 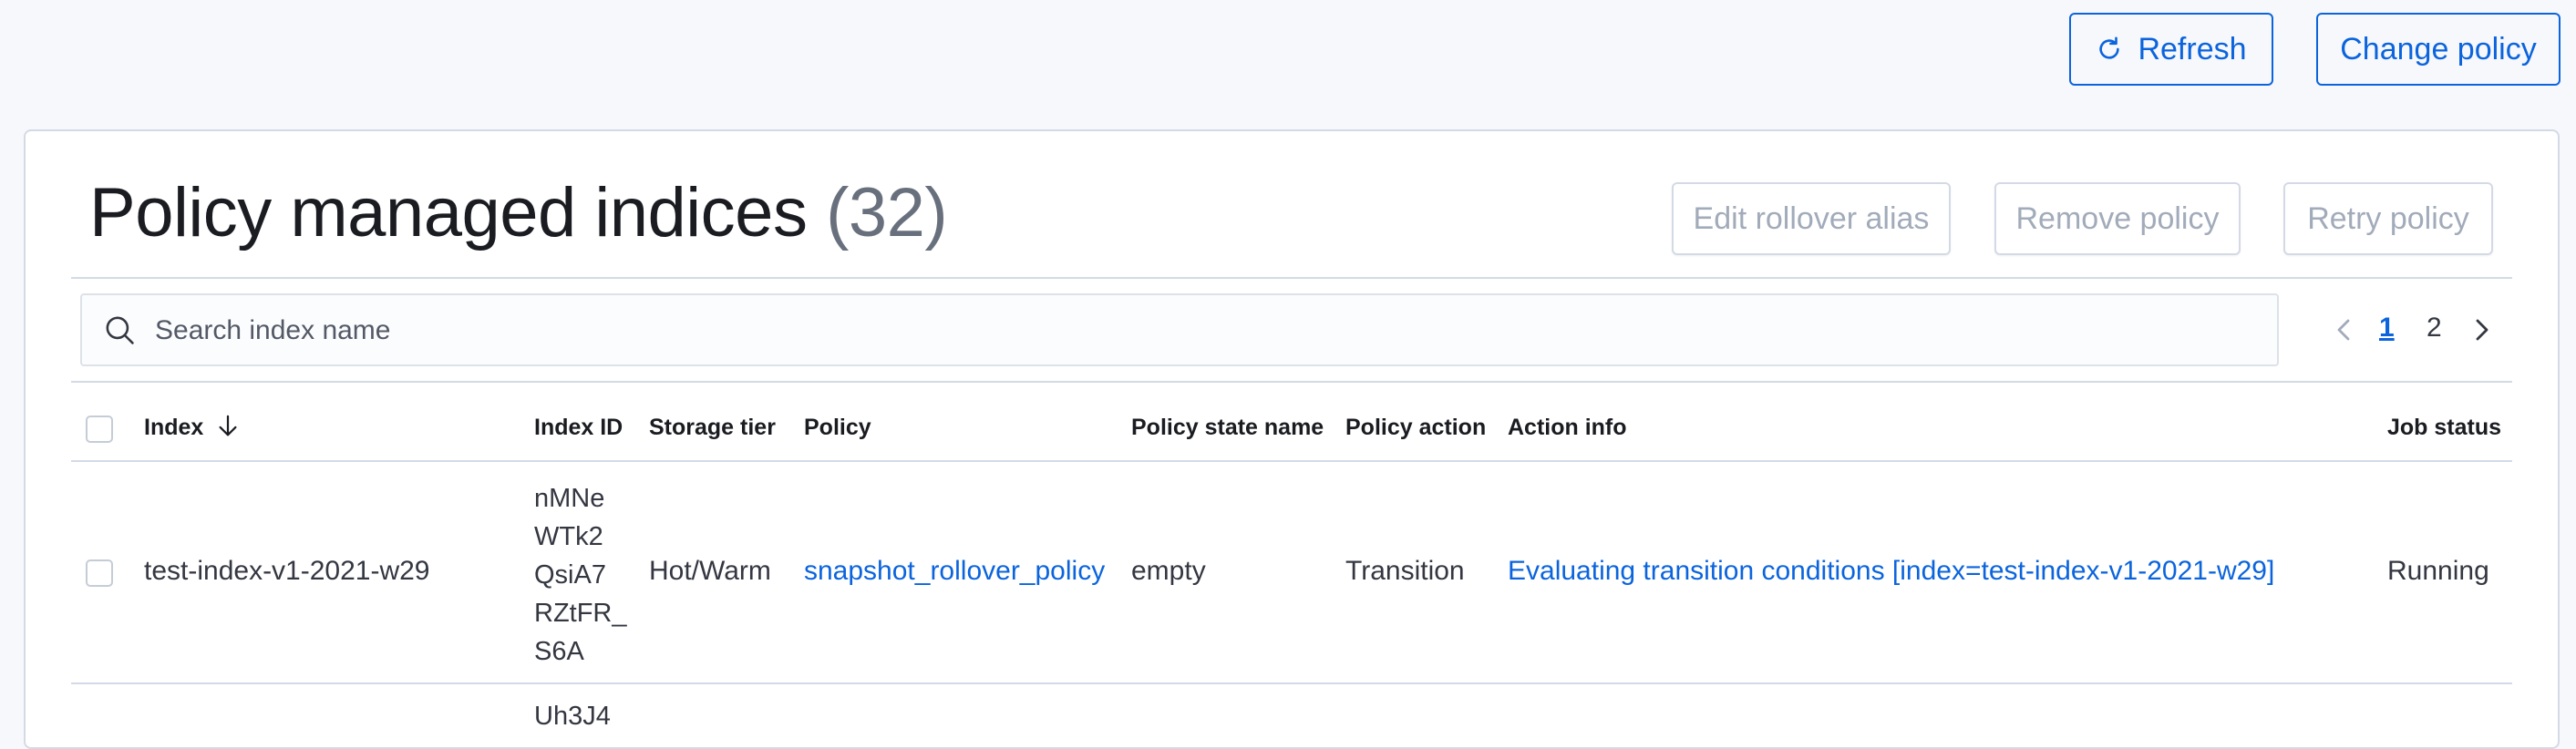 I want to click on index-id-line: S6A, so click(x=559, y=652).